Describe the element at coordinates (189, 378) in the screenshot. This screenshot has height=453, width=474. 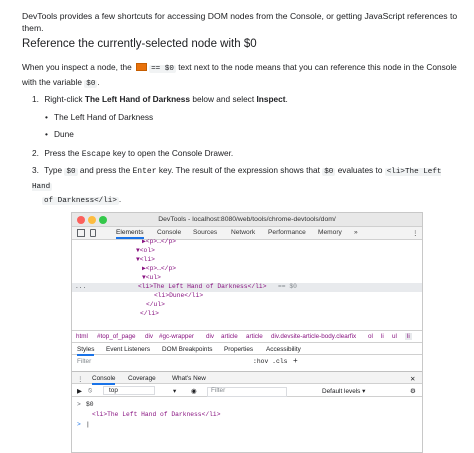
I see `drawer-tab-whats-new: What's New` at that location.